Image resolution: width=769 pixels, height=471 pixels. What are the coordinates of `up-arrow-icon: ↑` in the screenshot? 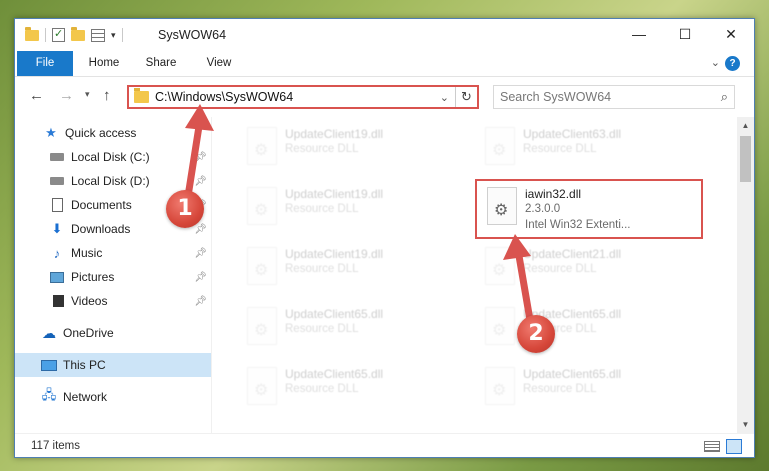 It's located at (107, 95).